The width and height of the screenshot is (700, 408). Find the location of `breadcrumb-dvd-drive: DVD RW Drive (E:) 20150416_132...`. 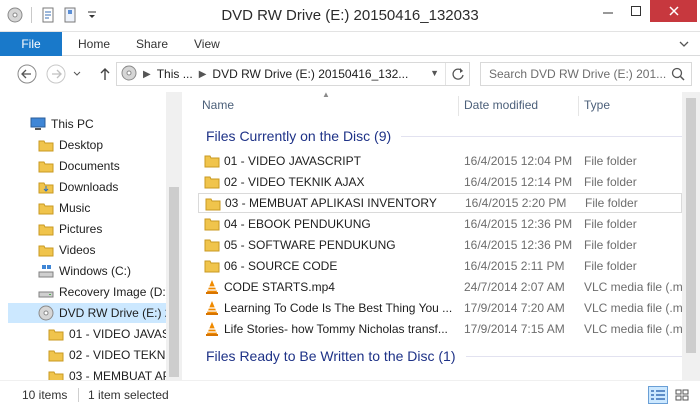

breadcrumb-dvd-drive: DVD RW Drive (E:) 20150416_132... is located at coordinates (310, 74).